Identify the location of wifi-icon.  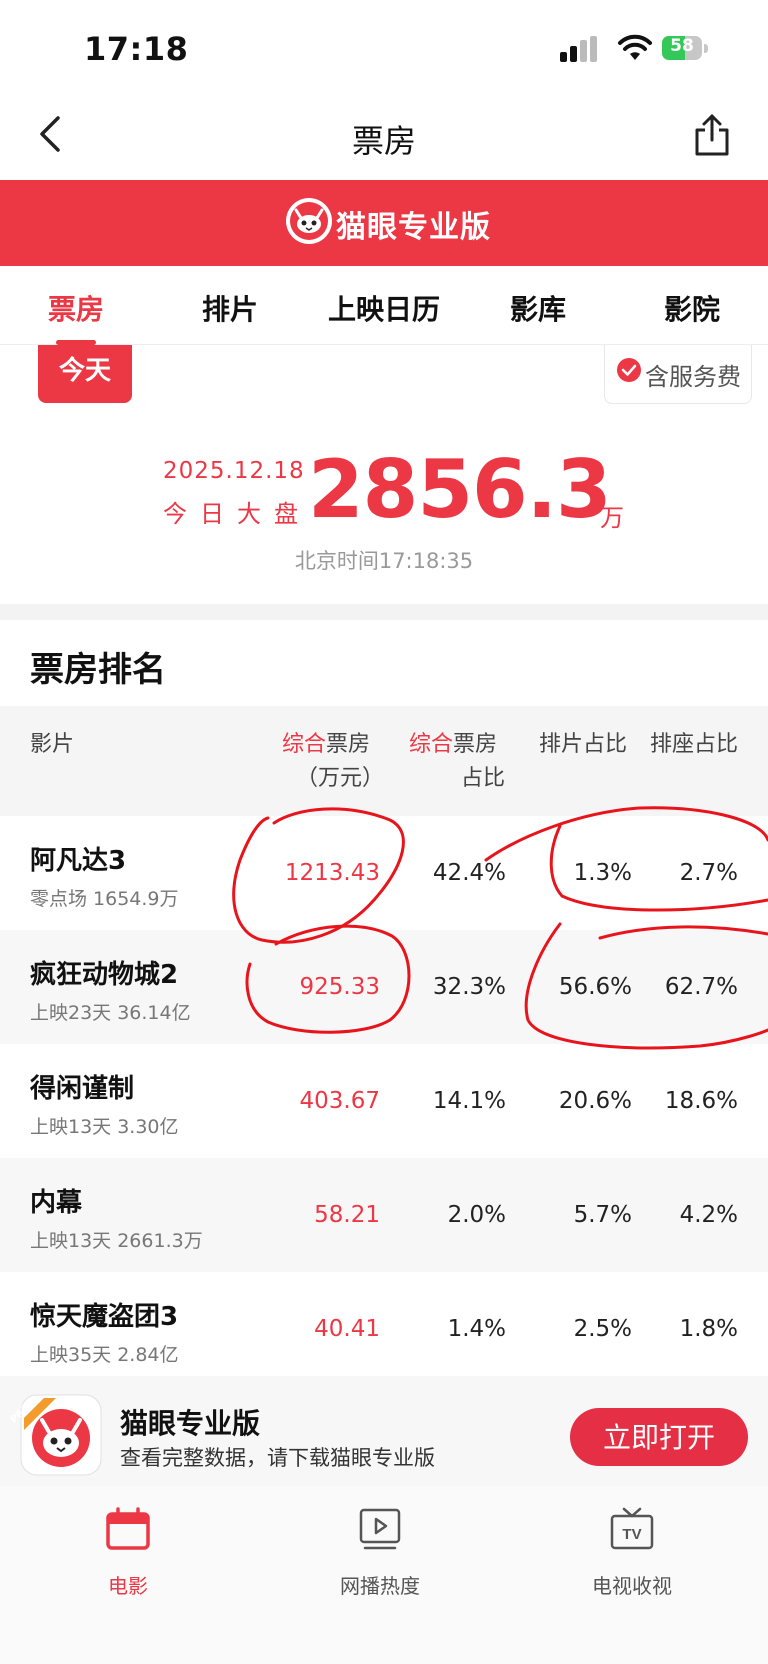
(635, 47).